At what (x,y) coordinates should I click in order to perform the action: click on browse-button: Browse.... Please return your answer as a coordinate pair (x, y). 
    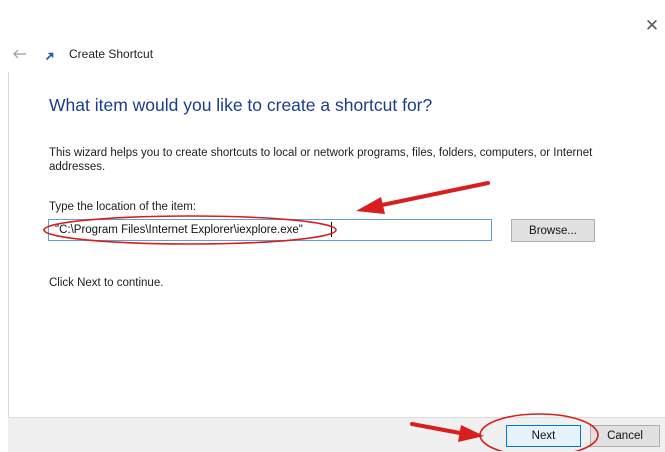
    Looking at the image, I should click on (553, 230).